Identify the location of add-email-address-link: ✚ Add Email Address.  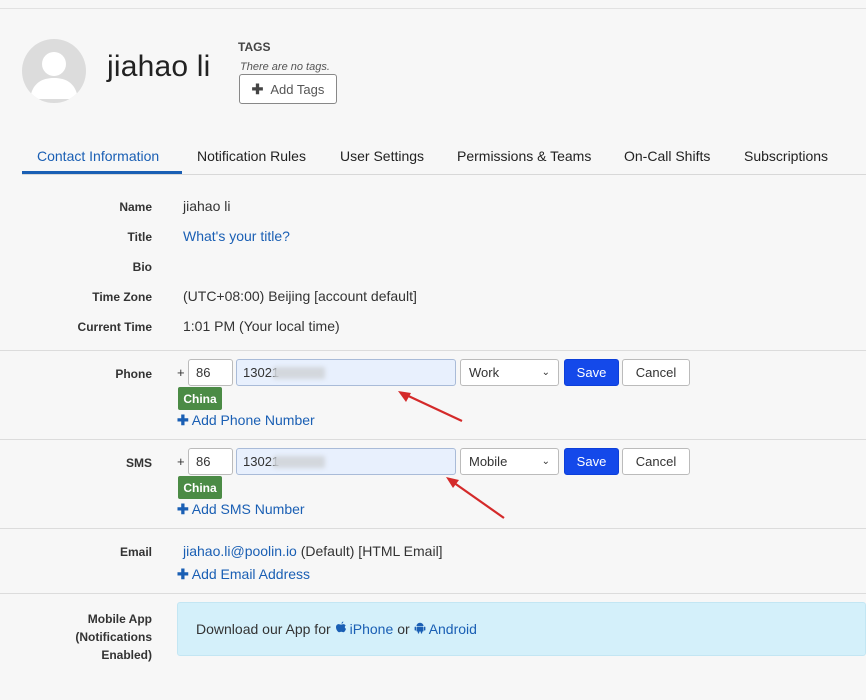
(243, 574).